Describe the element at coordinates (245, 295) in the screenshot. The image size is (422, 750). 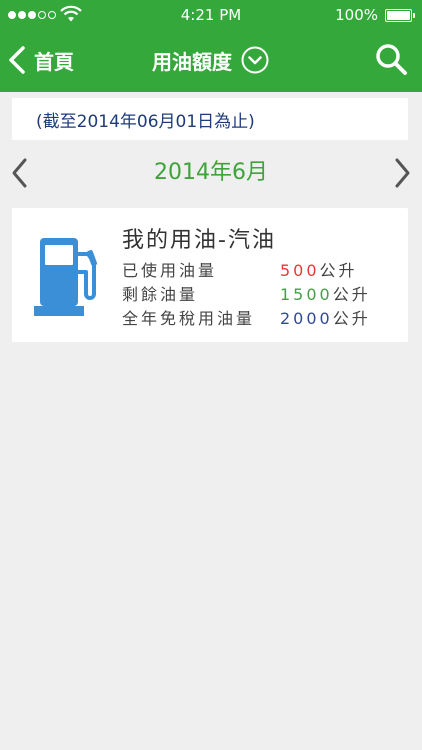
I see `remaining-fuel-row: 剩餘油量 1500公升` at that location.